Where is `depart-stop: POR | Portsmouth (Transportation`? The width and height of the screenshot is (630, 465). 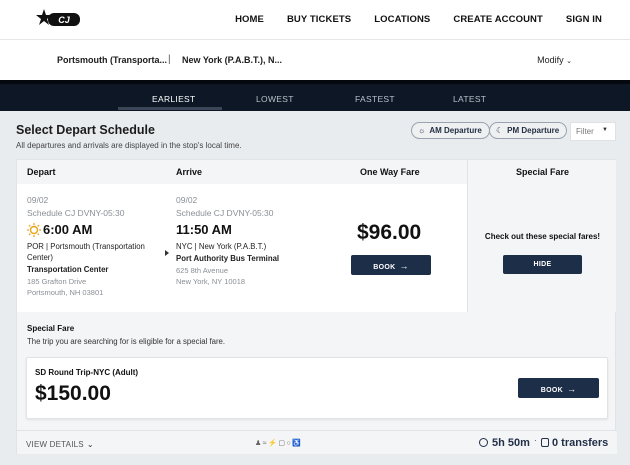 depart-stop: POR | Portsmouth (Transportation is located at coordinates (86, 246).